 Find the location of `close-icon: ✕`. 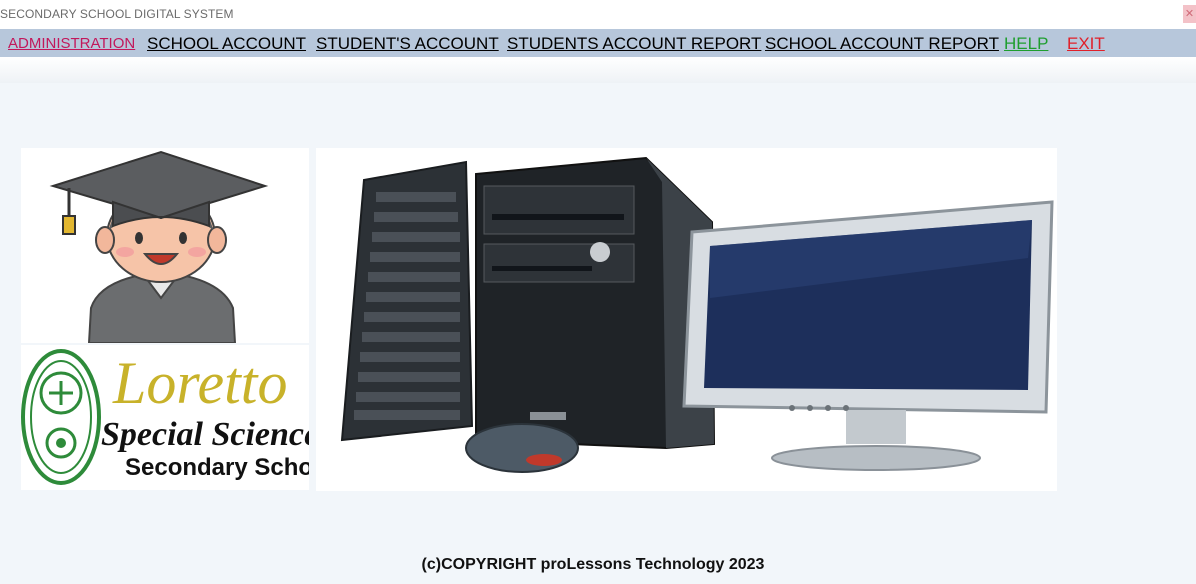

close-icon: ✕ is located at coordinates (1189, 14).